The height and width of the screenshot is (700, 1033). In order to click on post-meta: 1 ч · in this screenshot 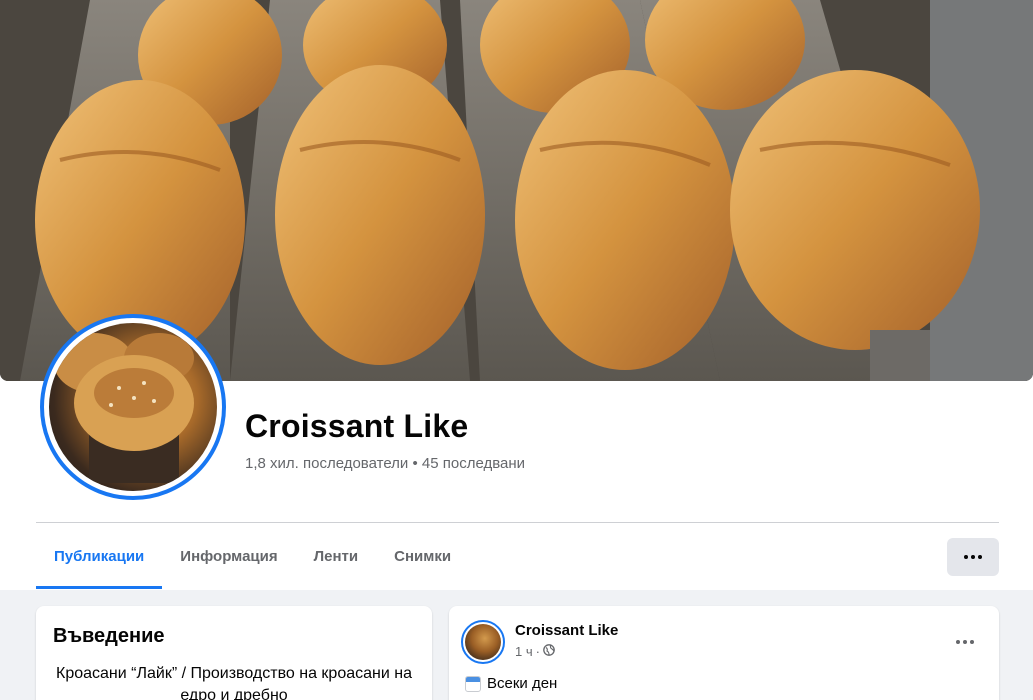, I will do `click(535, 651)`.